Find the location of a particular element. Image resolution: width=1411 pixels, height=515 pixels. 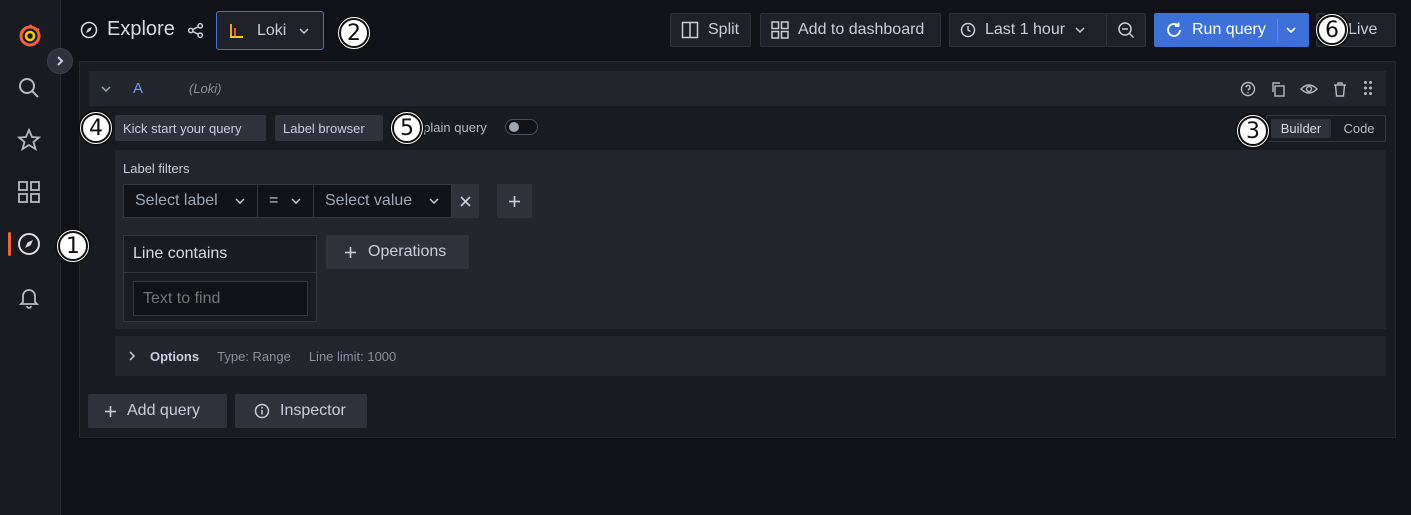

bell-icon is located at coordinates (29, 297).